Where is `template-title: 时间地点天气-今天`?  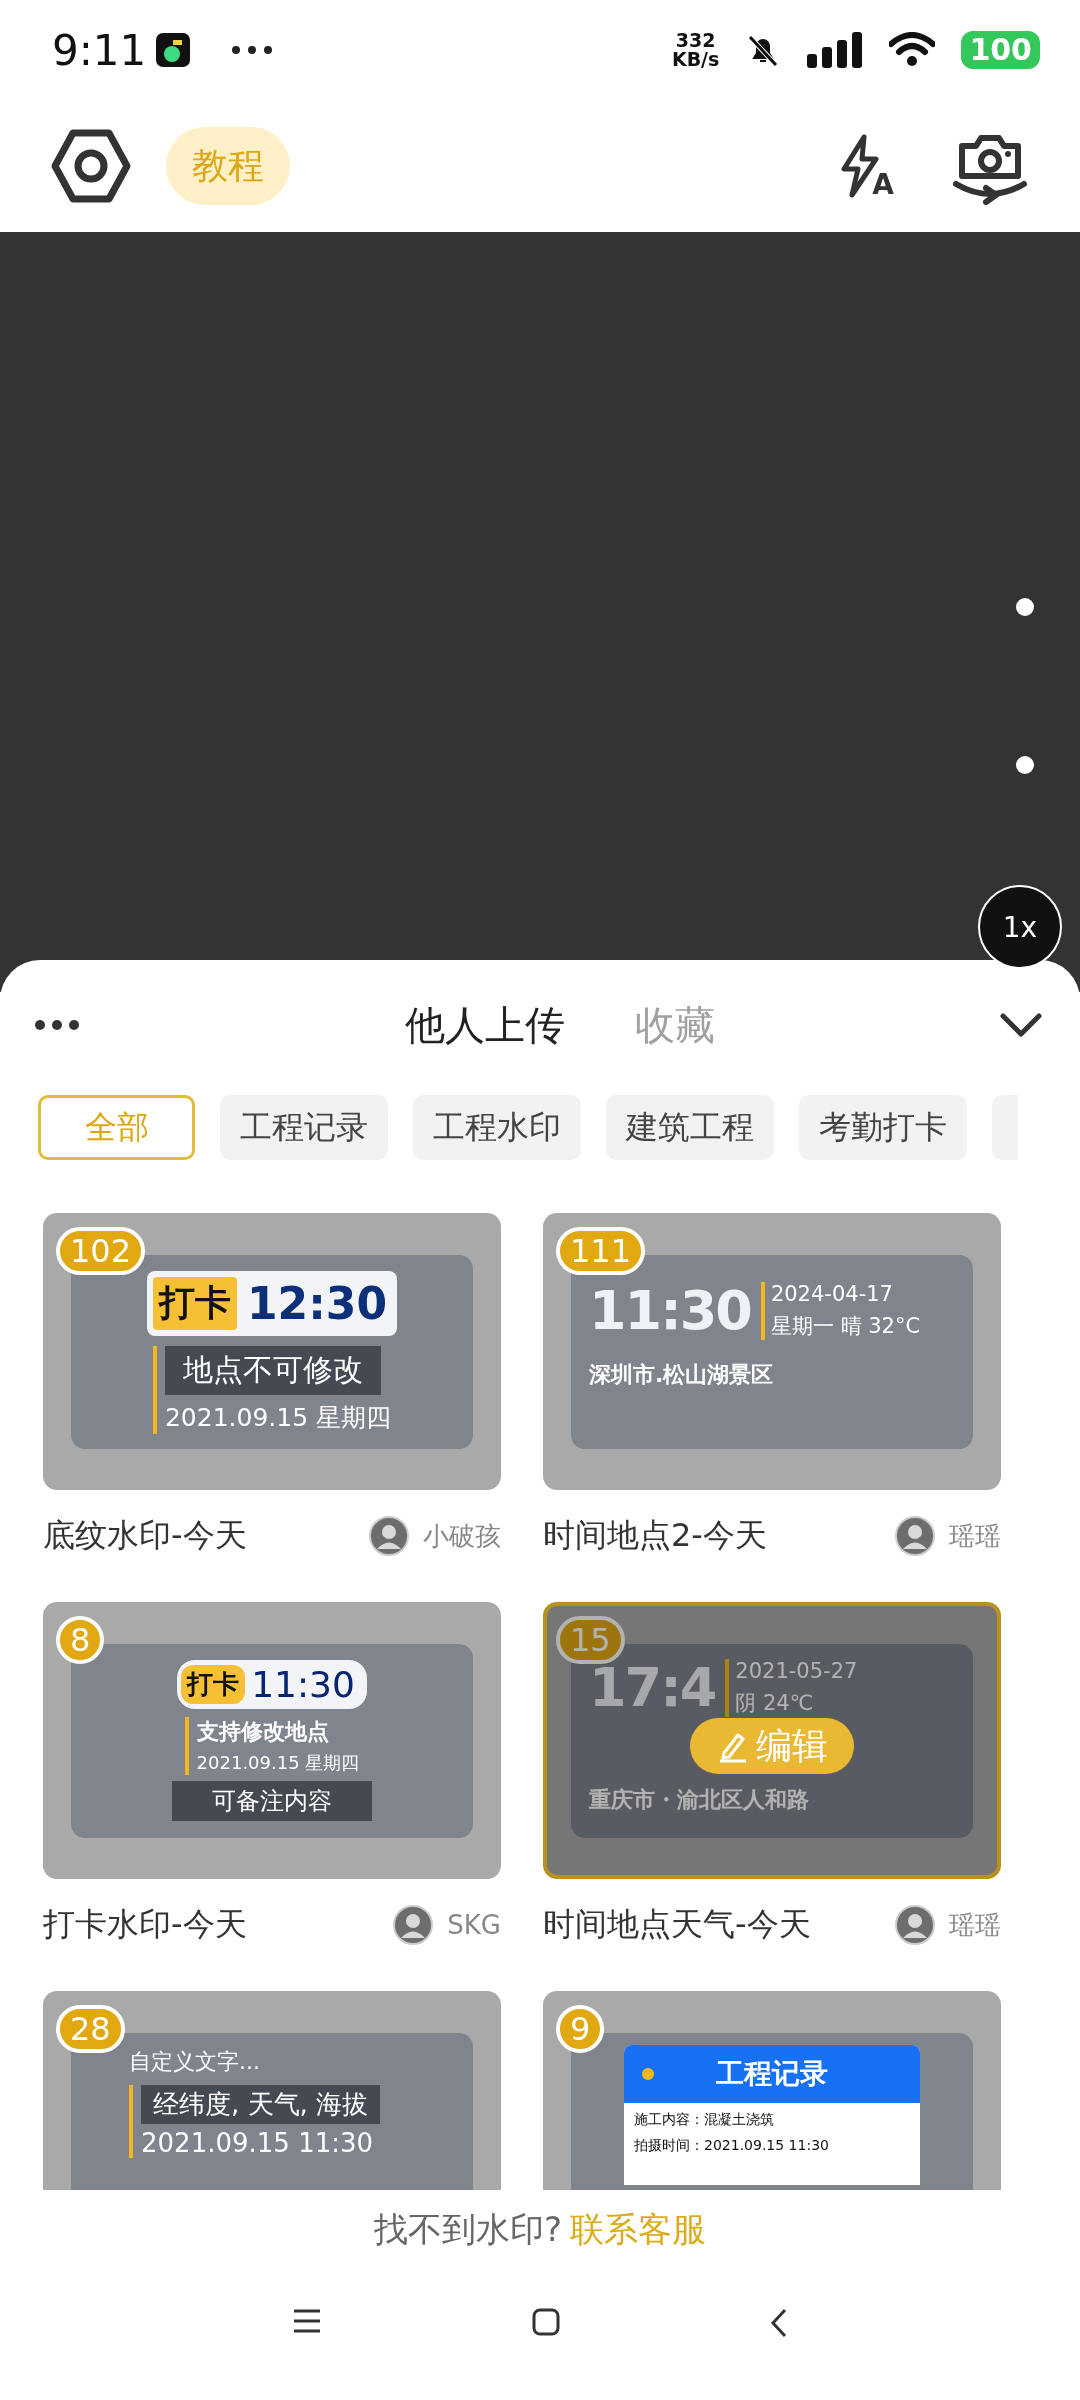
template-title: 时间地点天气-今天 is located at coordinates (677, 1924).